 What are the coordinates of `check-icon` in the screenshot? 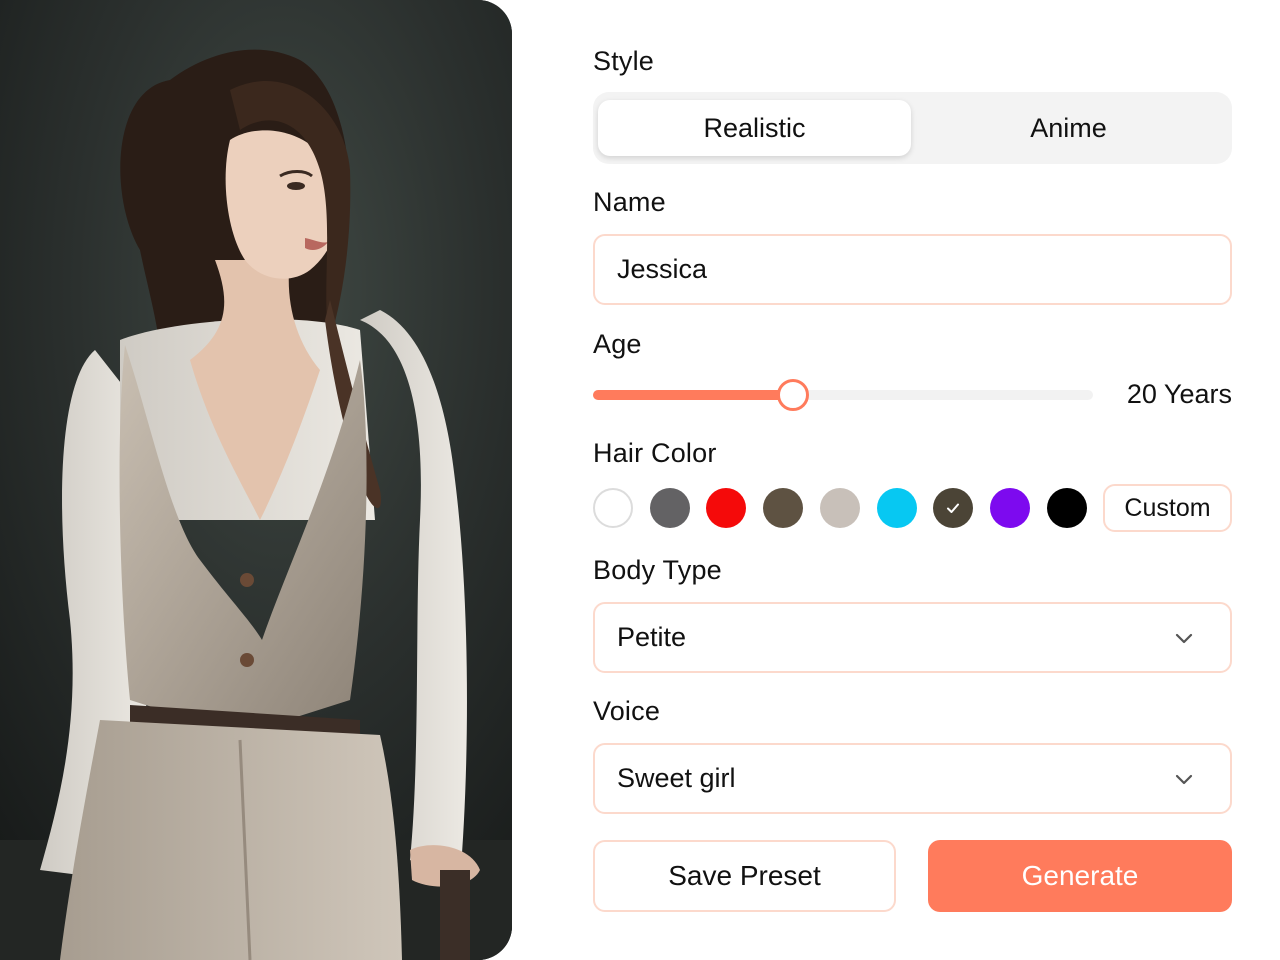 It's located at (953, 508).